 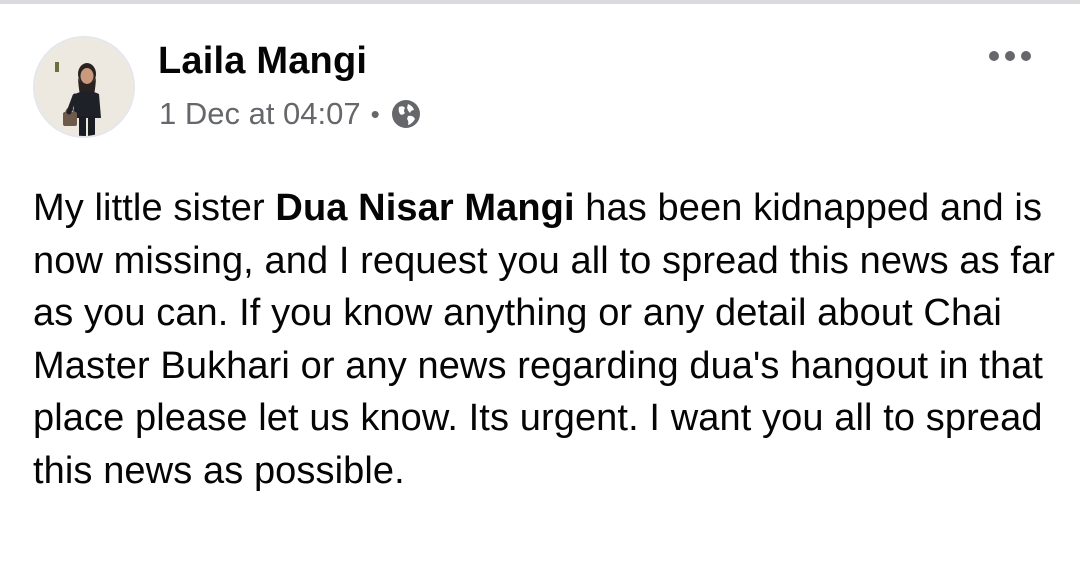 What do you see at coordinates (406, 114) in the screenshot?
I see `globe-icon` at bounding box center [406, 114].